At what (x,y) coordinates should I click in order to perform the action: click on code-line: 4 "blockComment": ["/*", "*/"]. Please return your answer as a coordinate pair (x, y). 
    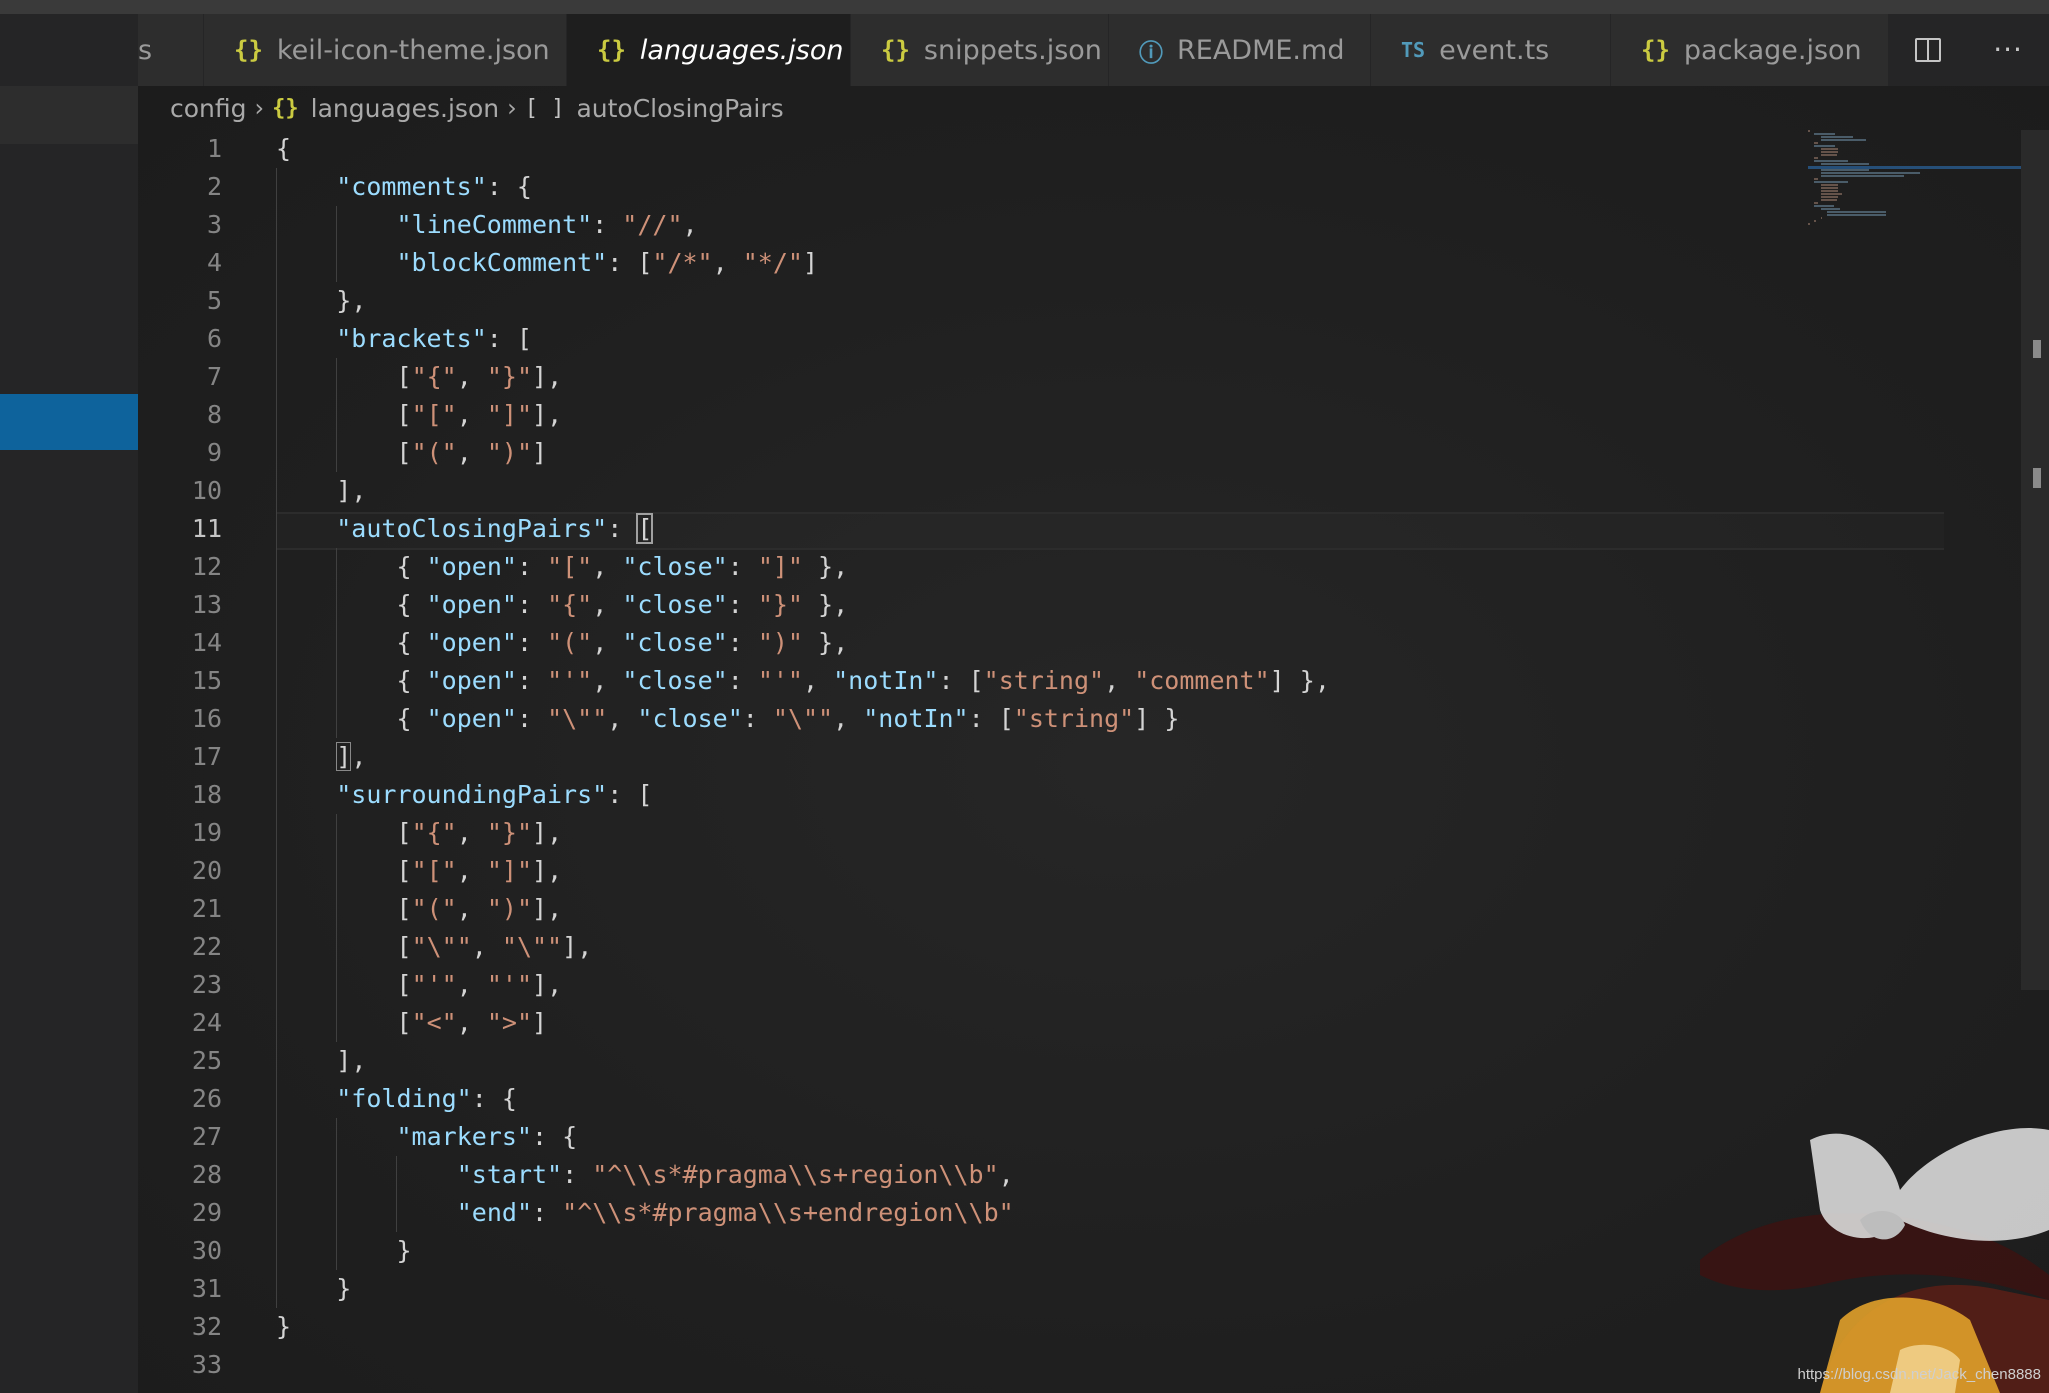
    Looking at the image, I should click on (1078, 263).